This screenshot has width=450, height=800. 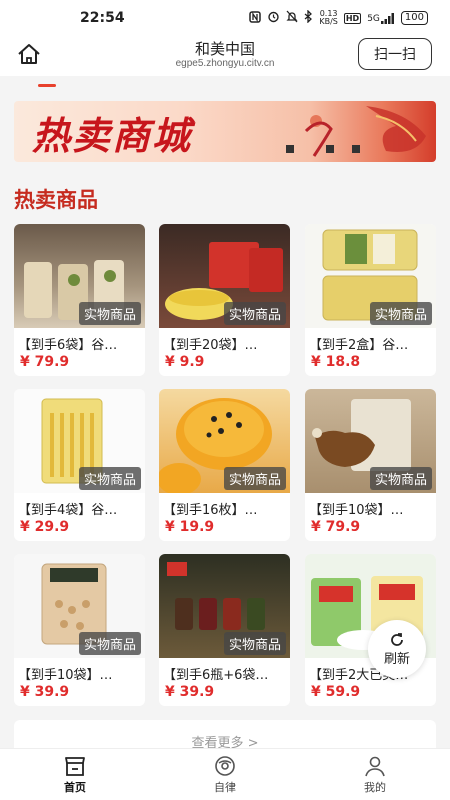 I want to click on banner-title: 热卖商城, so click(x=112, y=136).